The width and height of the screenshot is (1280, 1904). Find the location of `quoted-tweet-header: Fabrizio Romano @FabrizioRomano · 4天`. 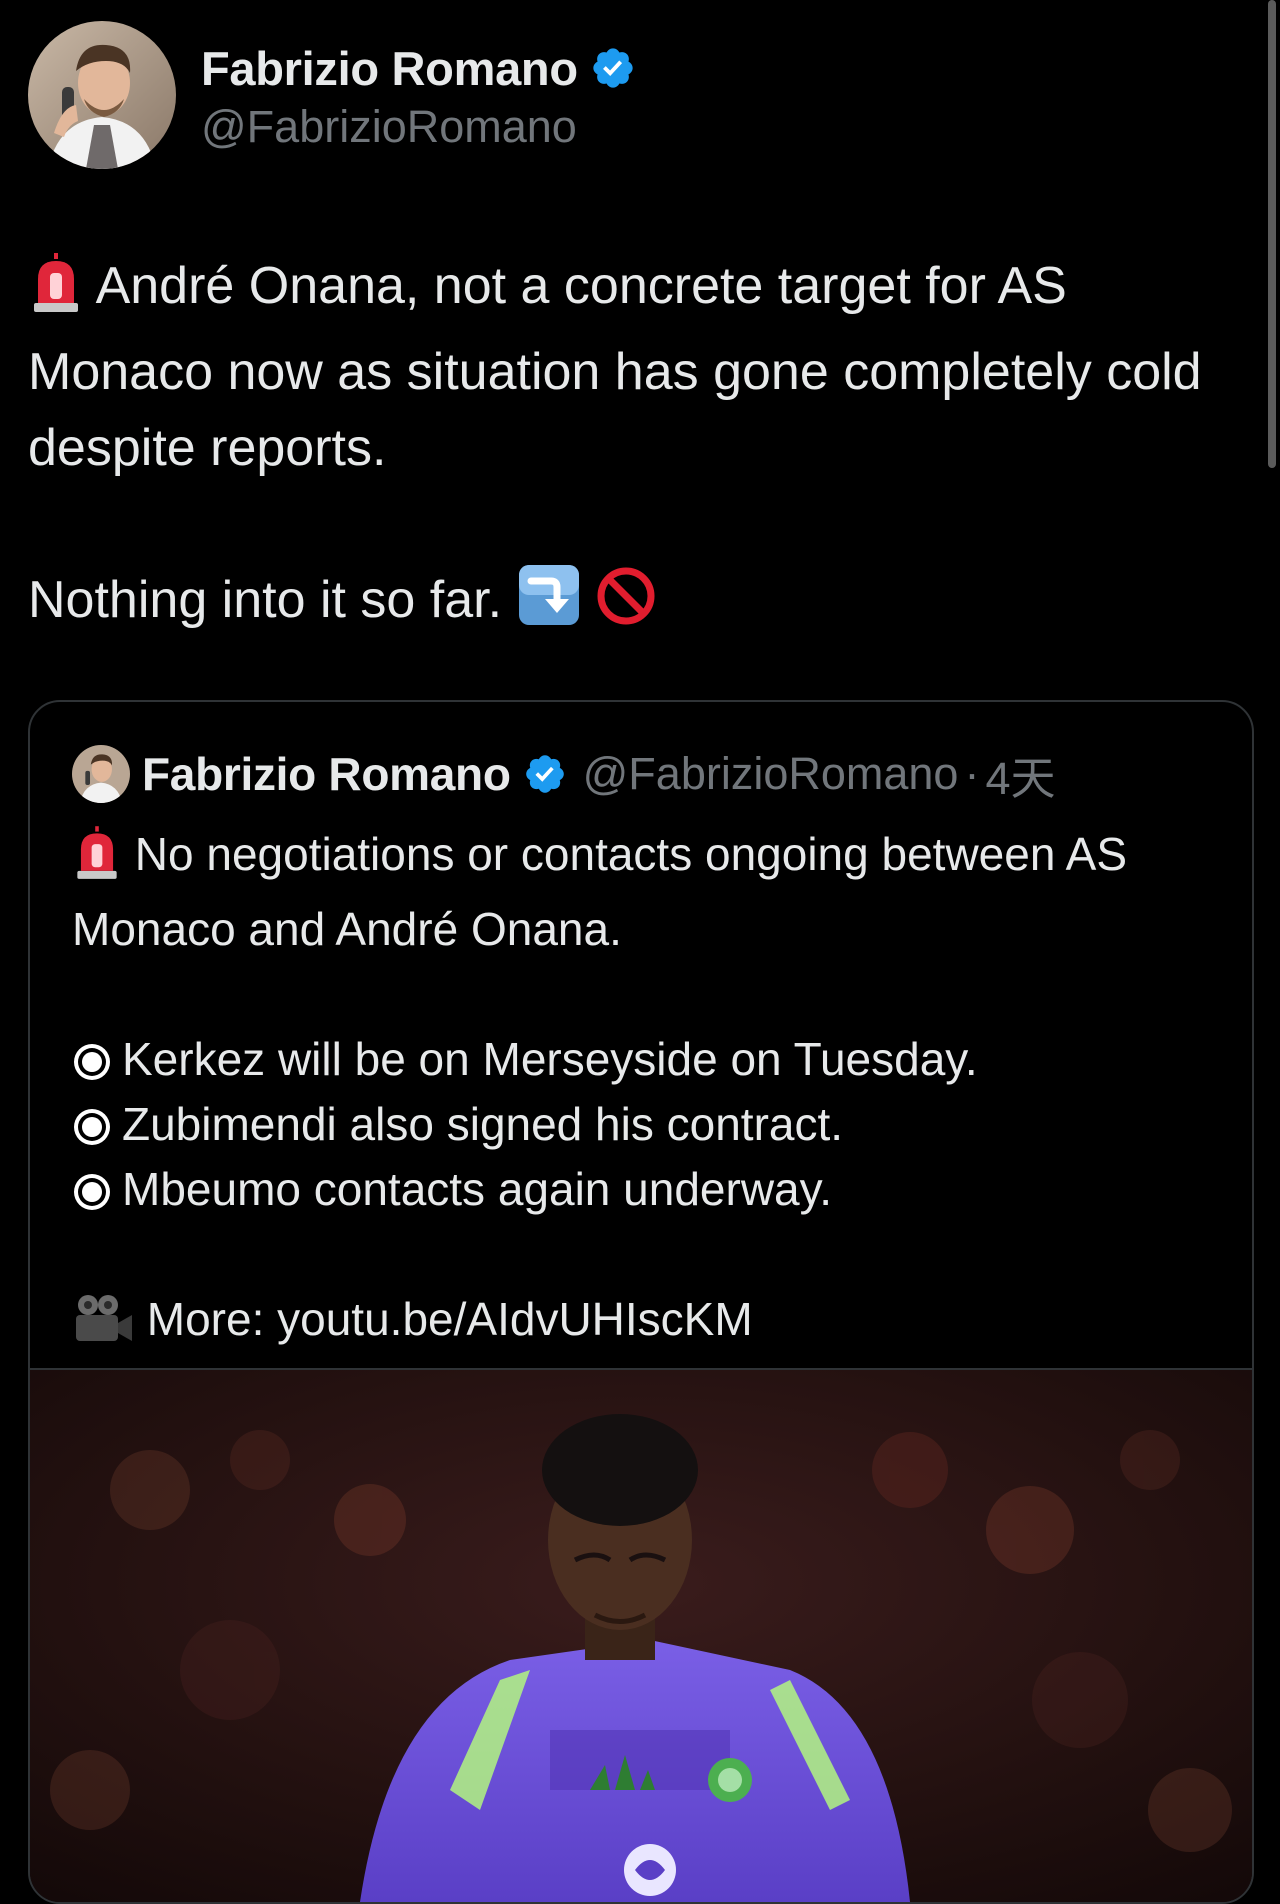

quoted-tweet-header: Fabrizio Romano @FabrizioRomano · 4天 is located at coordinates (563, 774).